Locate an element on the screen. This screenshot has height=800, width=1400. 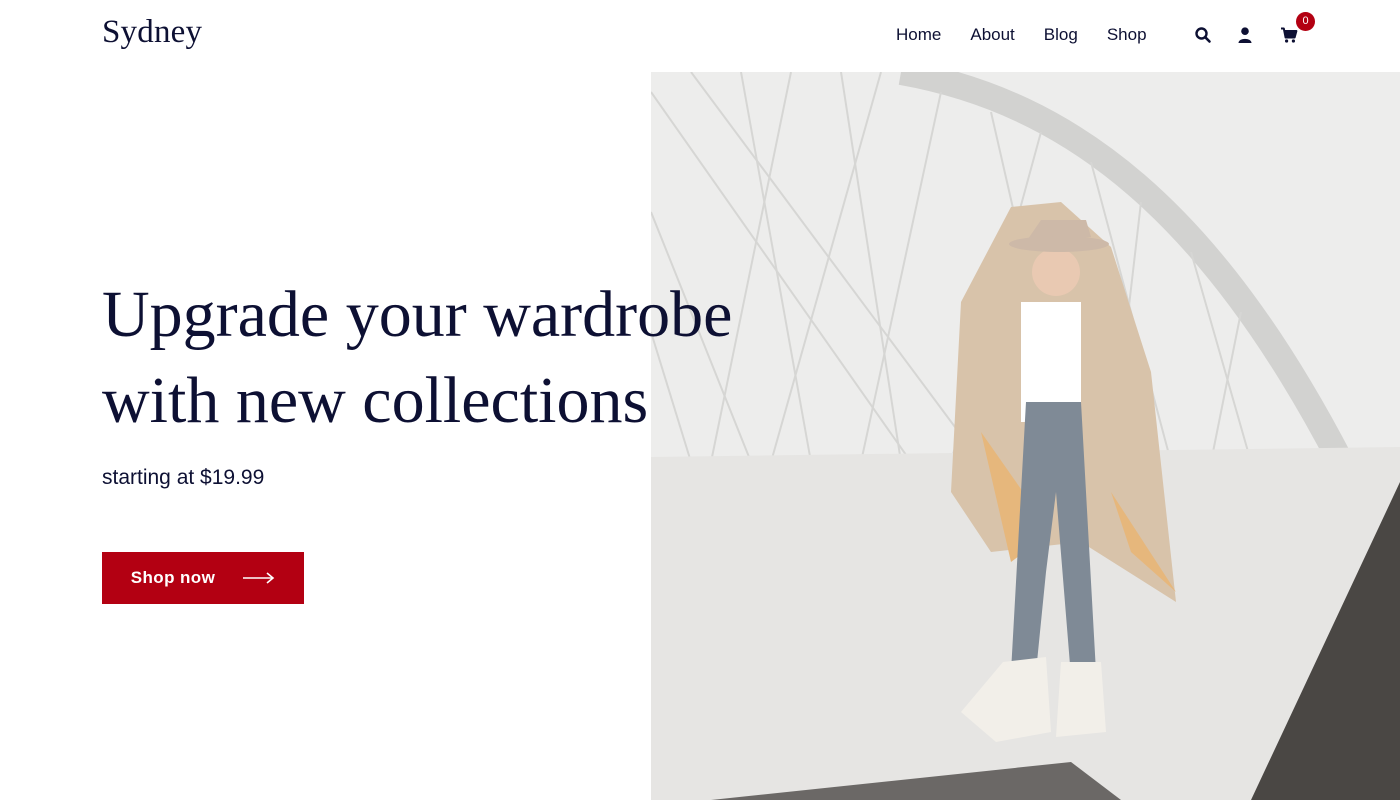
shop-now-button: Shop now is located at coordinates (203, 578).